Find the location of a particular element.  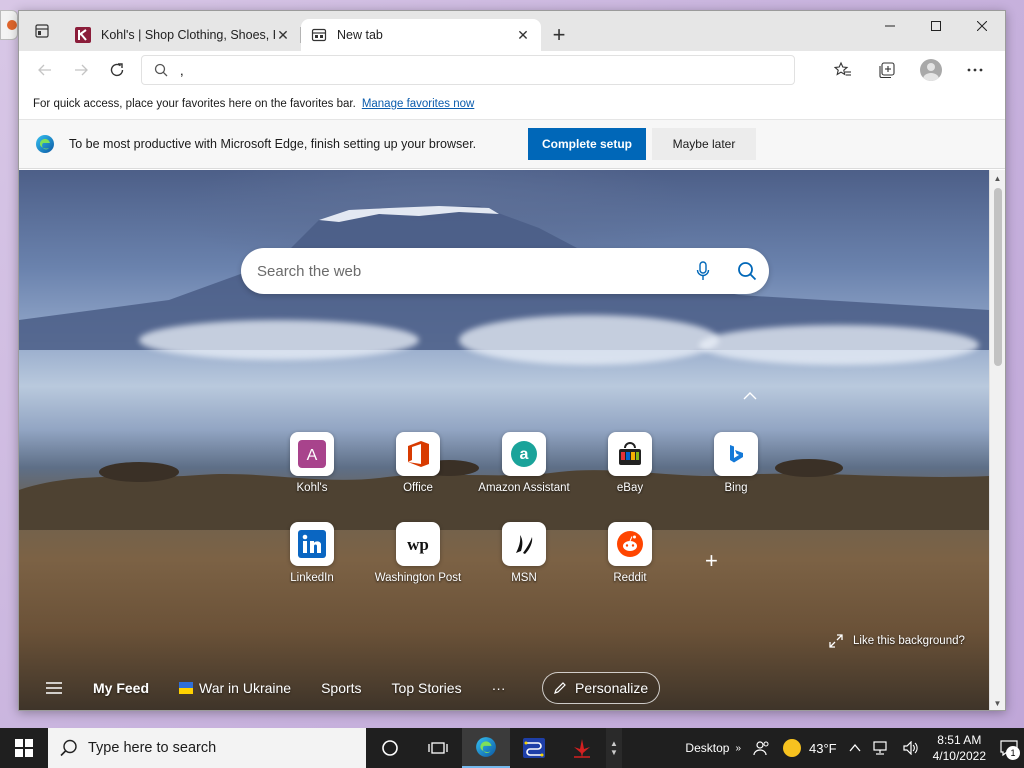

tab-new-tab: New tab ✕ is located at coordinates (421, 35).